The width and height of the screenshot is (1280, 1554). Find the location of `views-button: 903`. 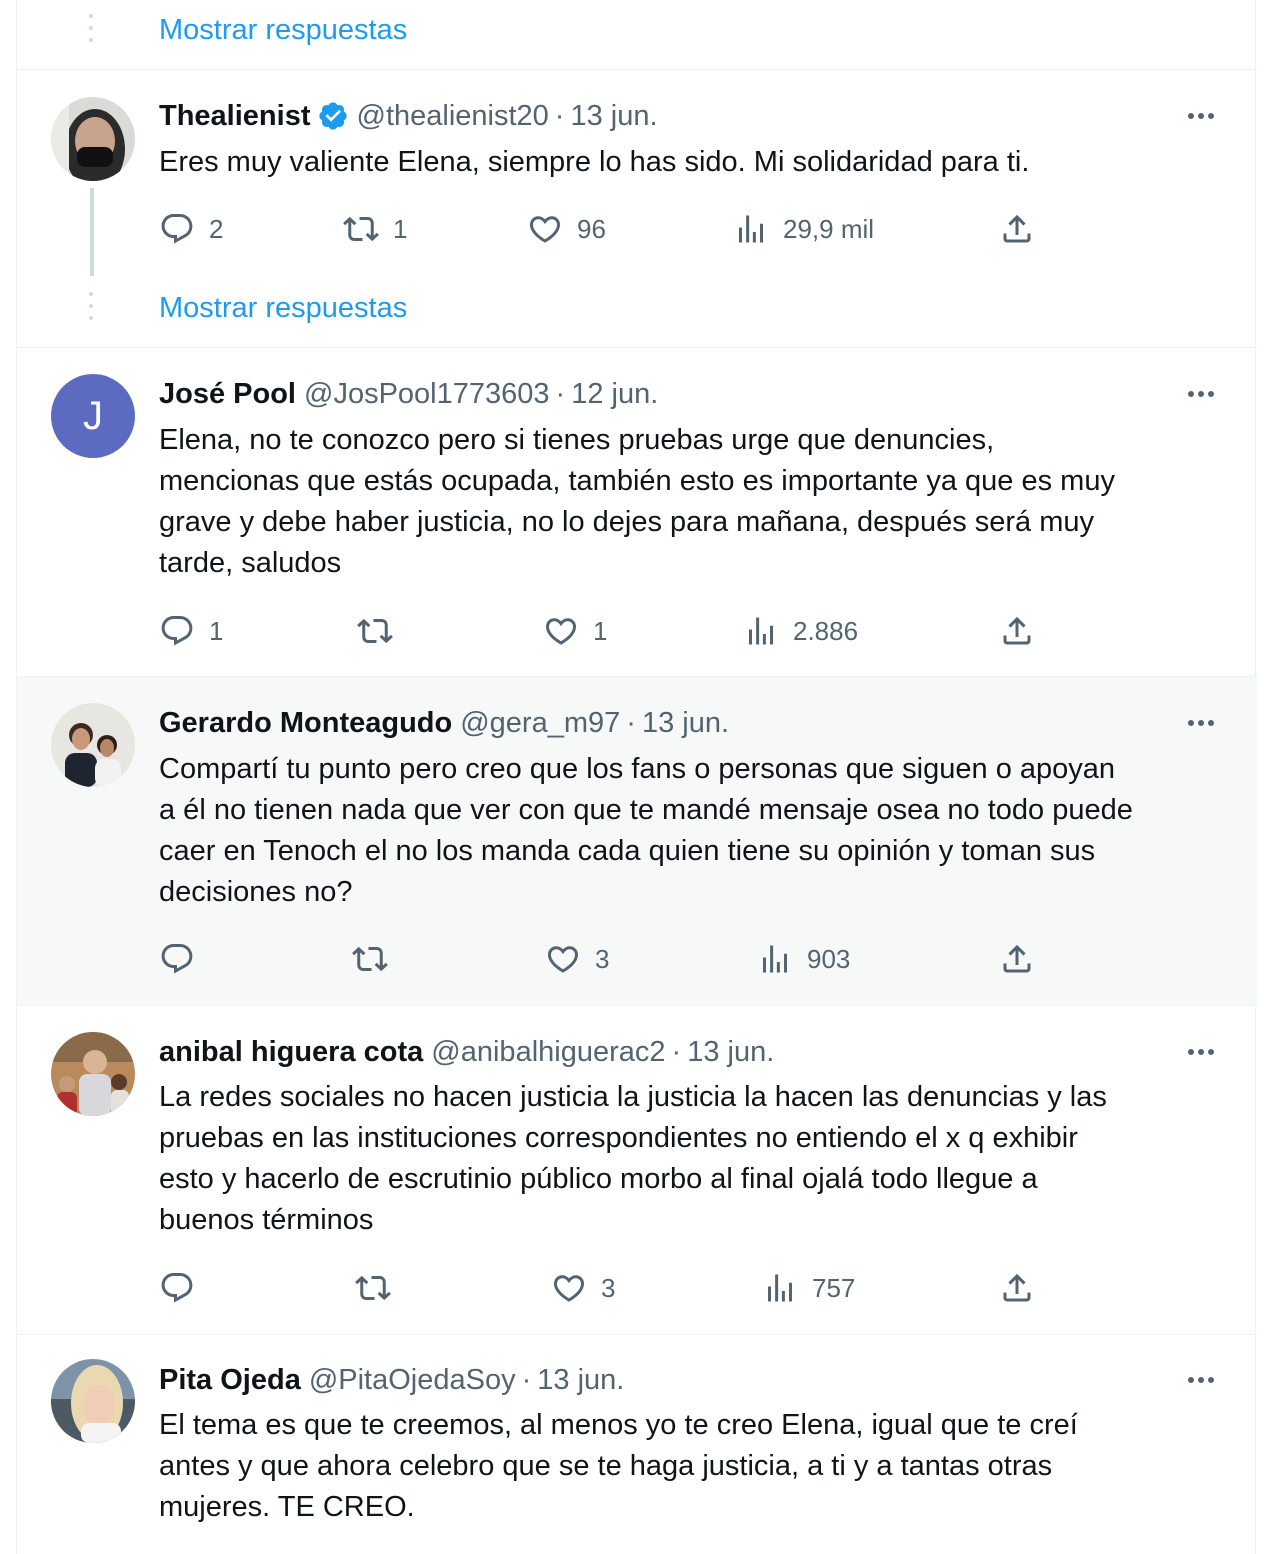

views-button: 903 is located at coordinates (803, 959).